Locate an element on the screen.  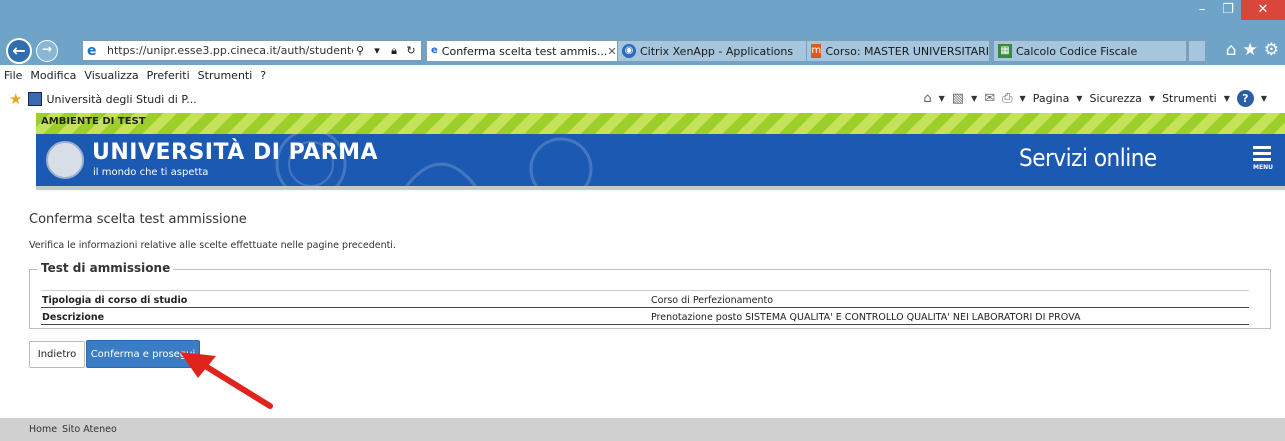
table-top-border is located at coordinates (645, 290).